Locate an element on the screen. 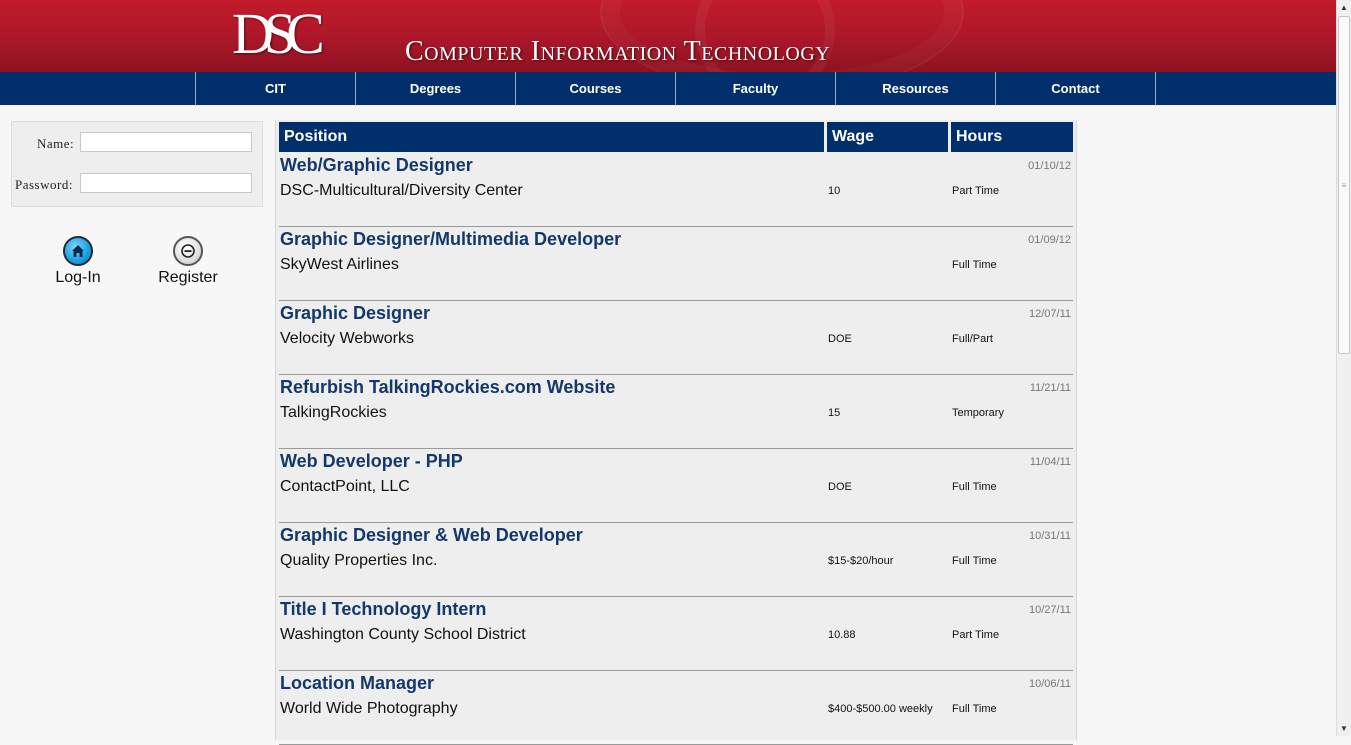 The height and width of the screenshot is (745, 1351). job-date: 11/21/11 is located at coordinates (1050, 388).